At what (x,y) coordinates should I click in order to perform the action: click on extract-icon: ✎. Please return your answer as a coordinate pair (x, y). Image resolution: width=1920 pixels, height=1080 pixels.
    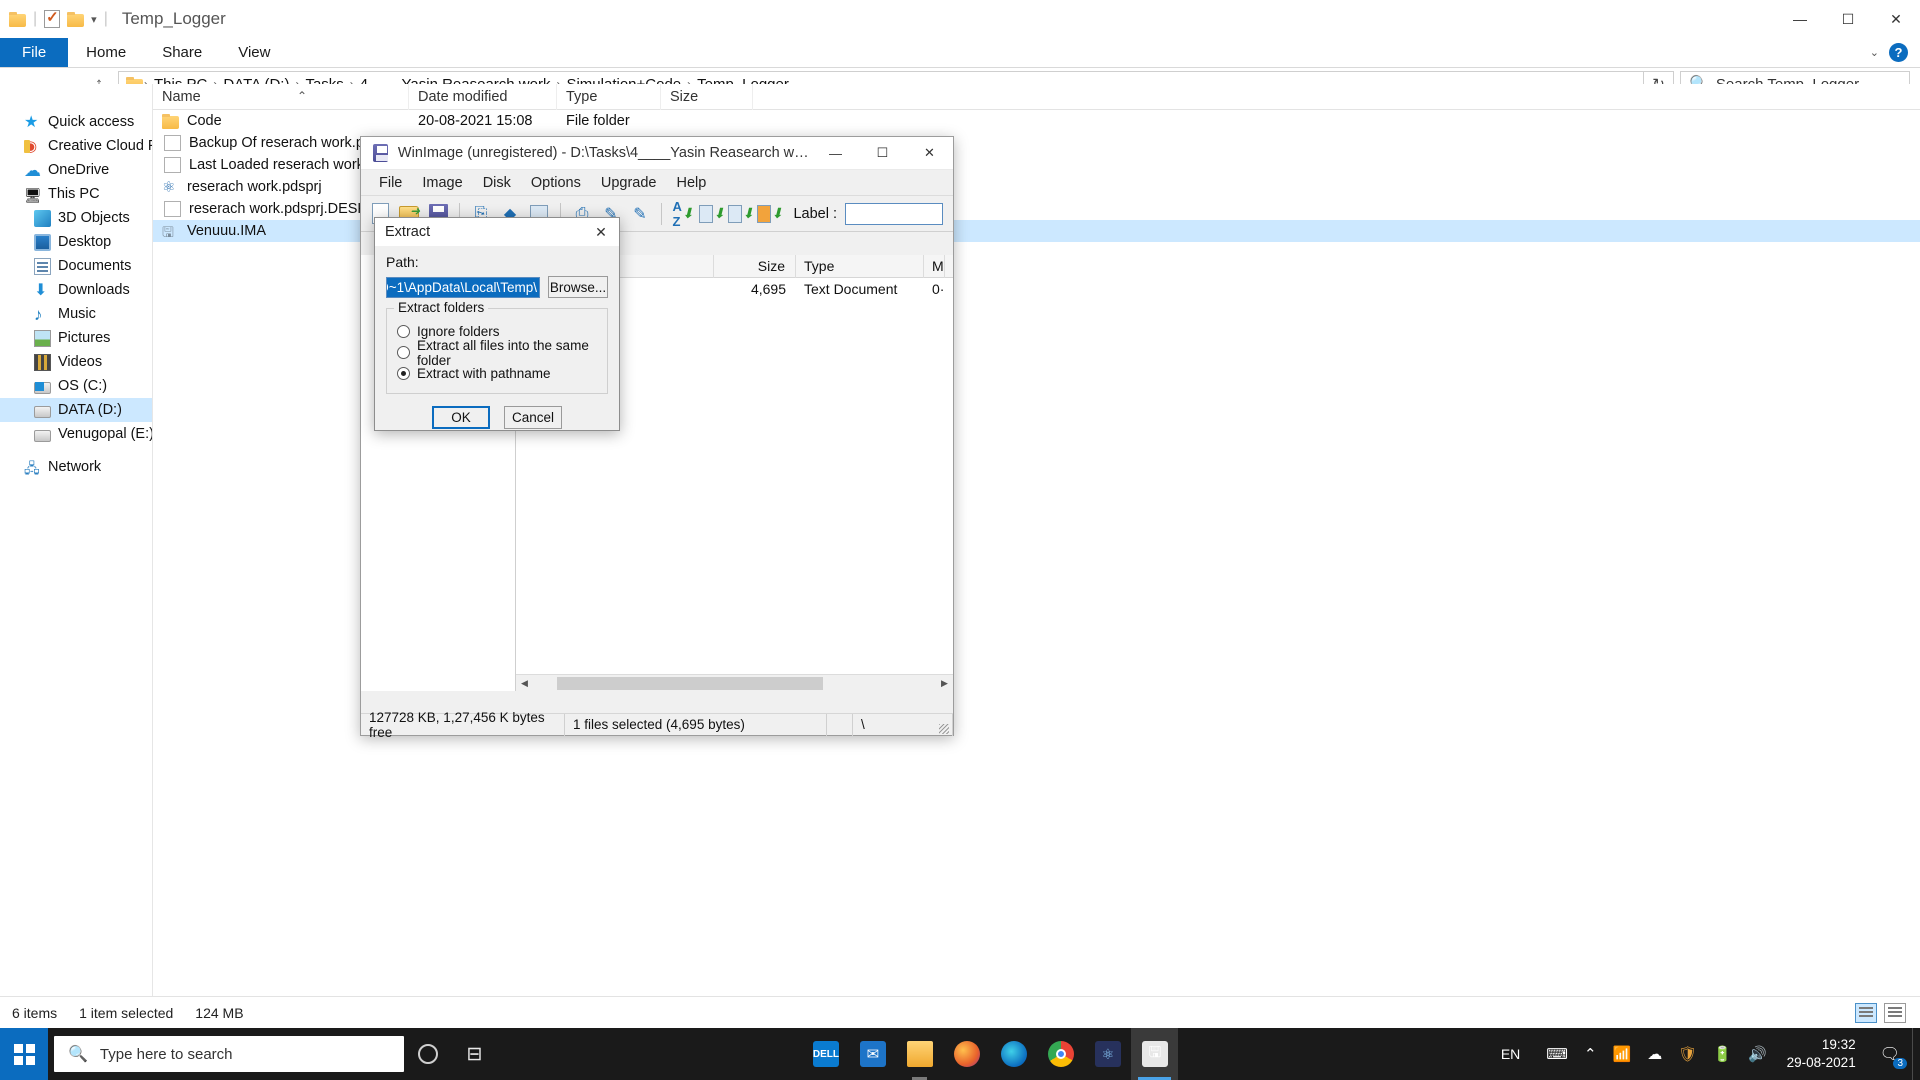
    Looking at the image, I should click on (640, 214).